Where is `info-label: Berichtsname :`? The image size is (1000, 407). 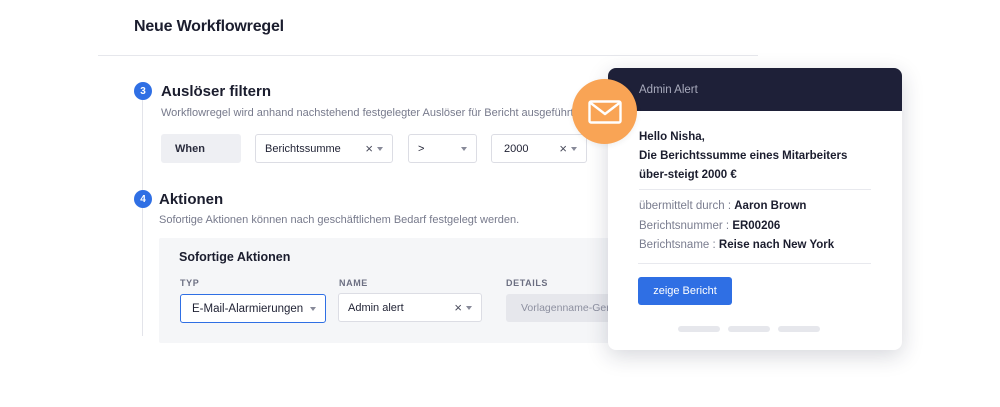 info-label: Berichtsname : is located at coordinates (677, 245).